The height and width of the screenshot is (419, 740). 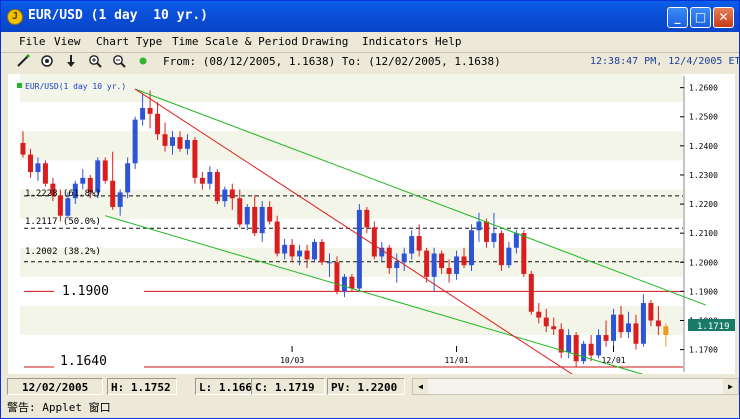 What do you see at coordinates (703, 204) in the screenshot?
I see `price-tick-label: 1.2200` at bounding box center [703, 204].